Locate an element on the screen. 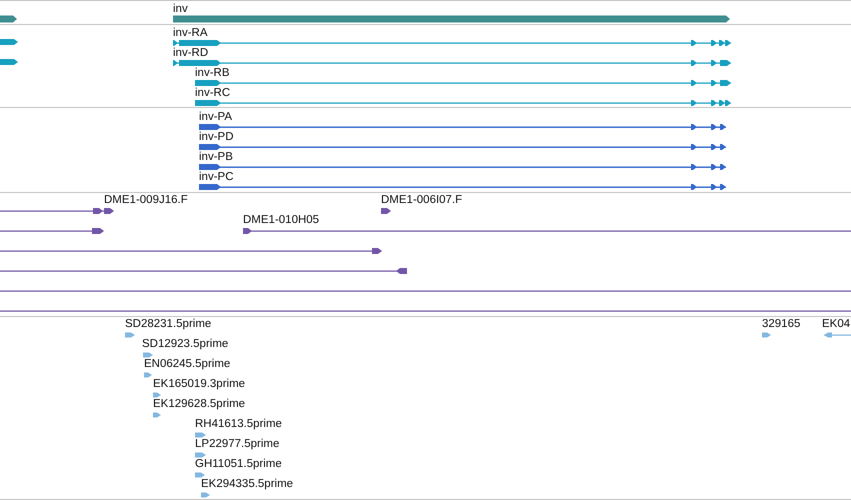 The image size is (851, 500). feature-label: EK294335.5prime is located at coordinates (247, 484).